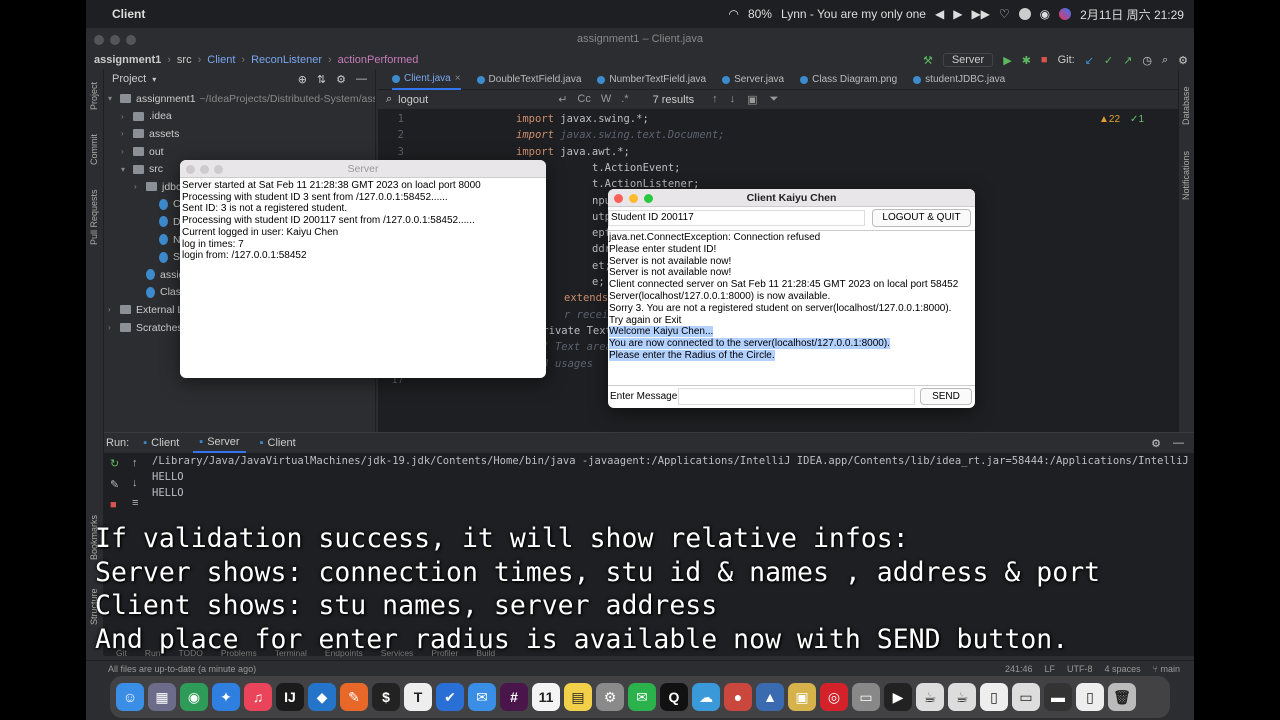  I want to click on typora-icon: T, so click(418, 697).